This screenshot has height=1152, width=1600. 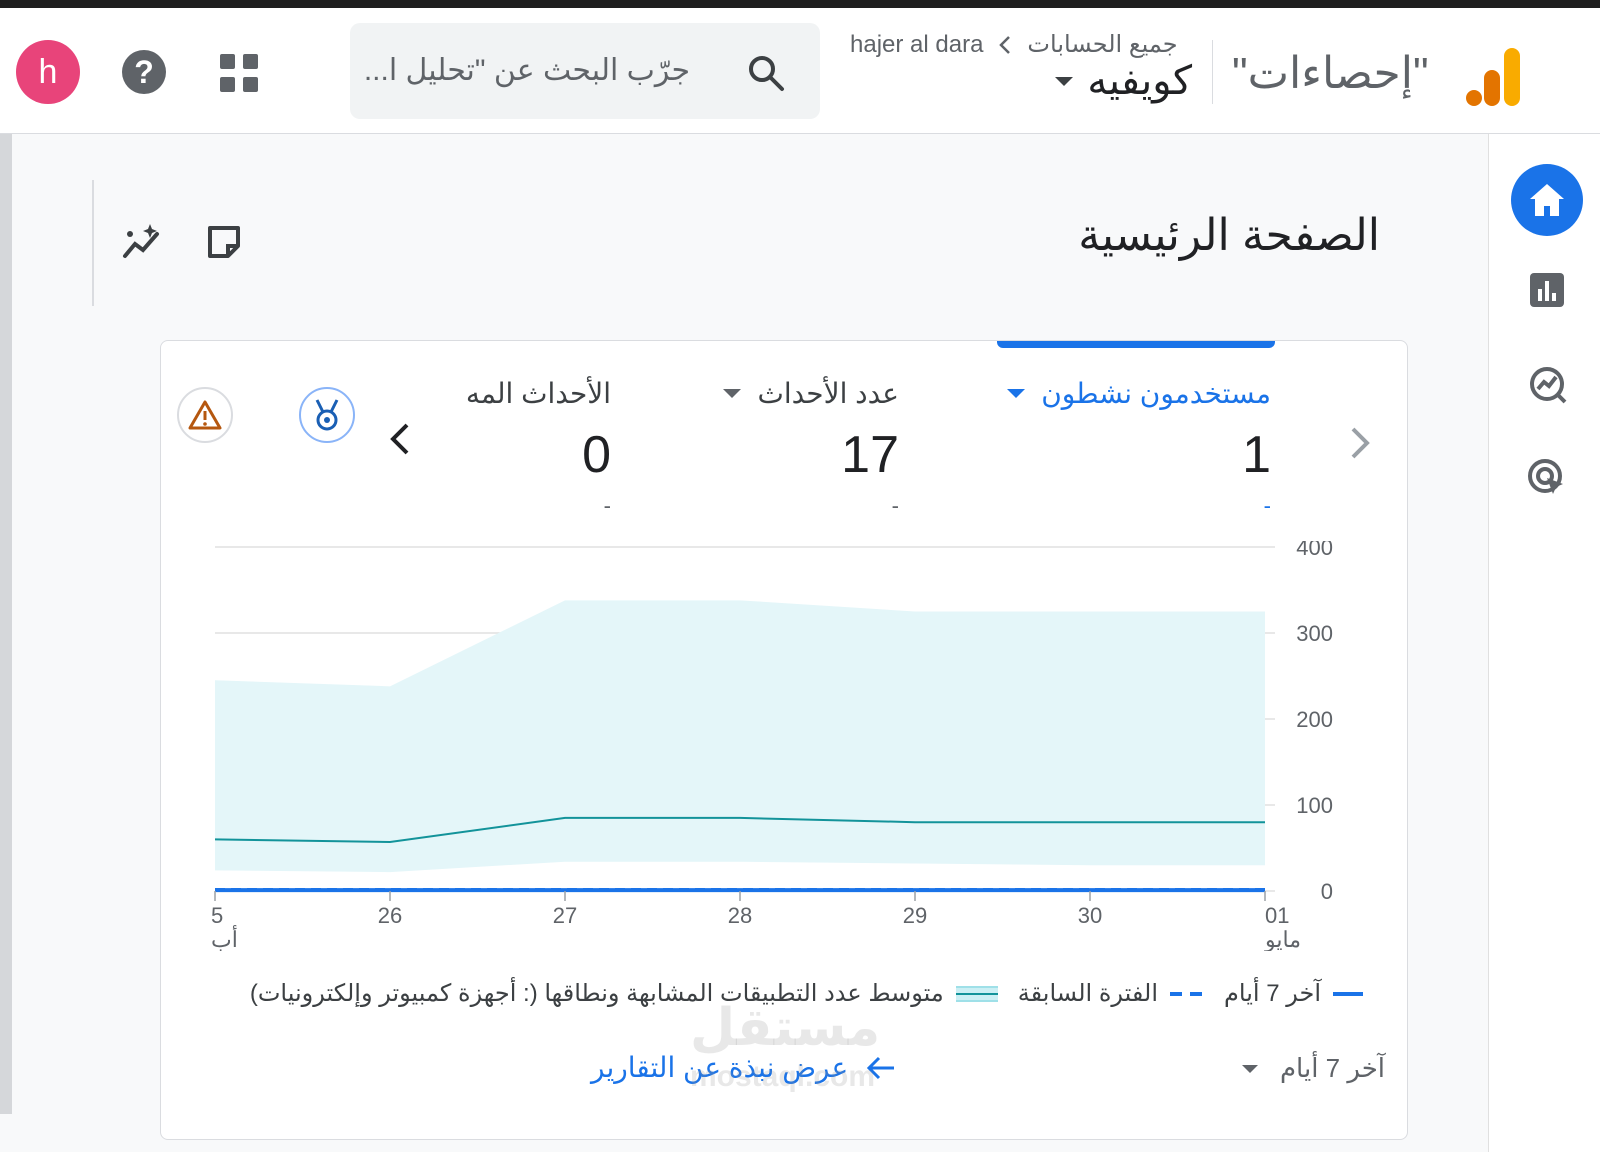 I want to click on benchmark-medal-icon, so click(x=327, y=415).